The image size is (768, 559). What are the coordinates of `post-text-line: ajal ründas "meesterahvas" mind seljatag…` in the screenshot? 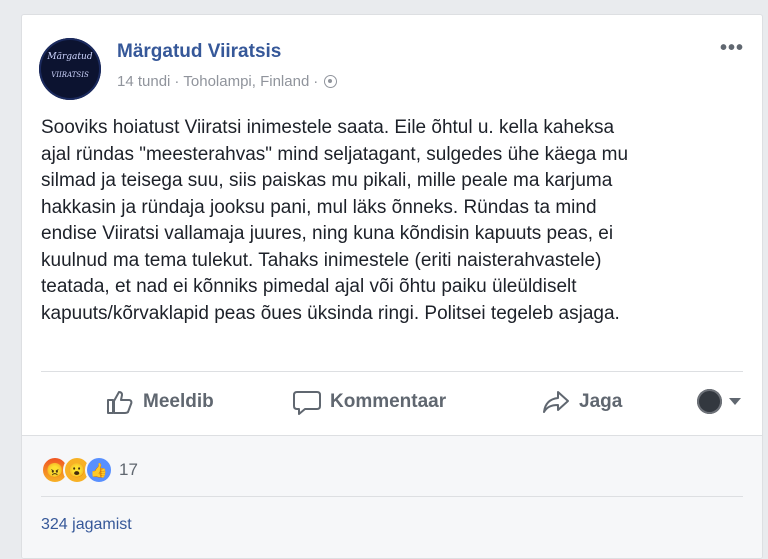 It's located at (335, 154).